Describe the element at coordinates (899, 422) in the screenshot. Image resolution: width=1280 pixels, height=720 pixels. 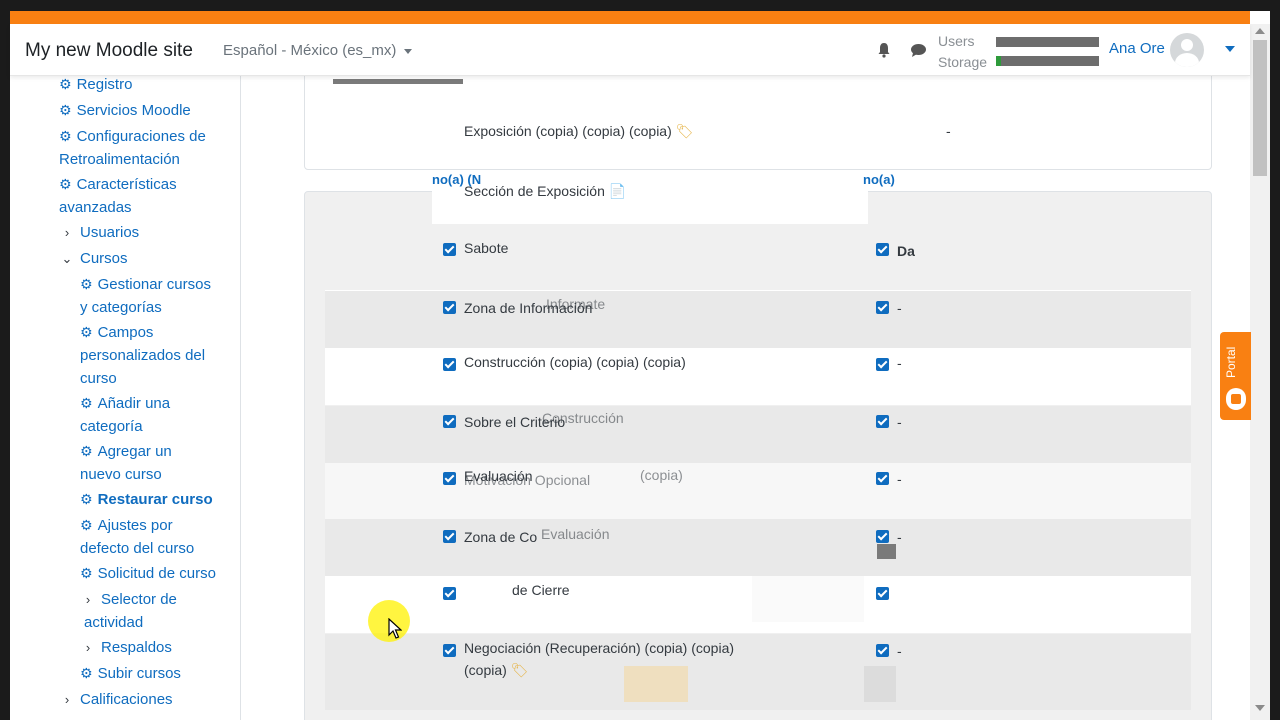
I see `row-value-sobre-criterio: -` at that location.